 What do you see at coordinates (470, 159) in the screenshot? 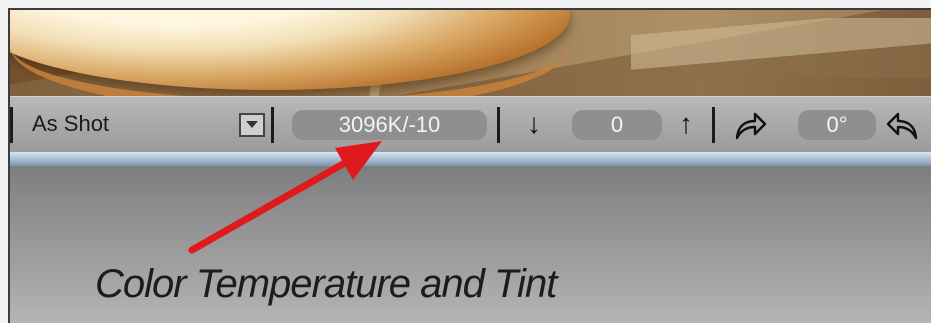
I see `toolbar-bottom-edge` at bounding box center [470, 159].